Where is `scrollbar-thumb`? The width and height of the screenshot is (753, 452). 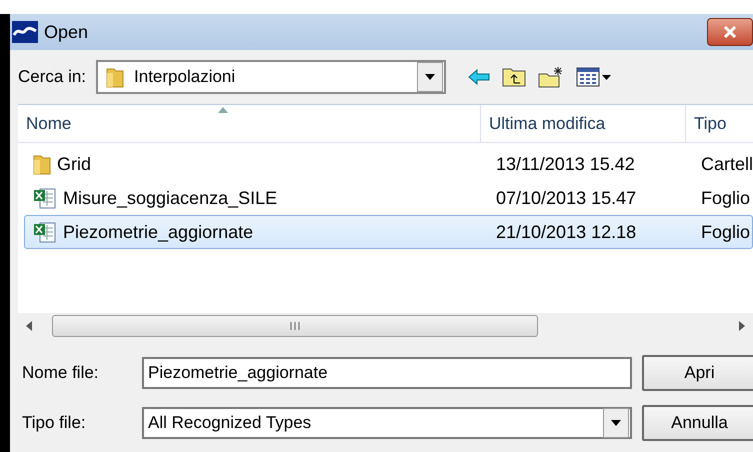
scrollbar-thumb is located at coordinates (295, 326).